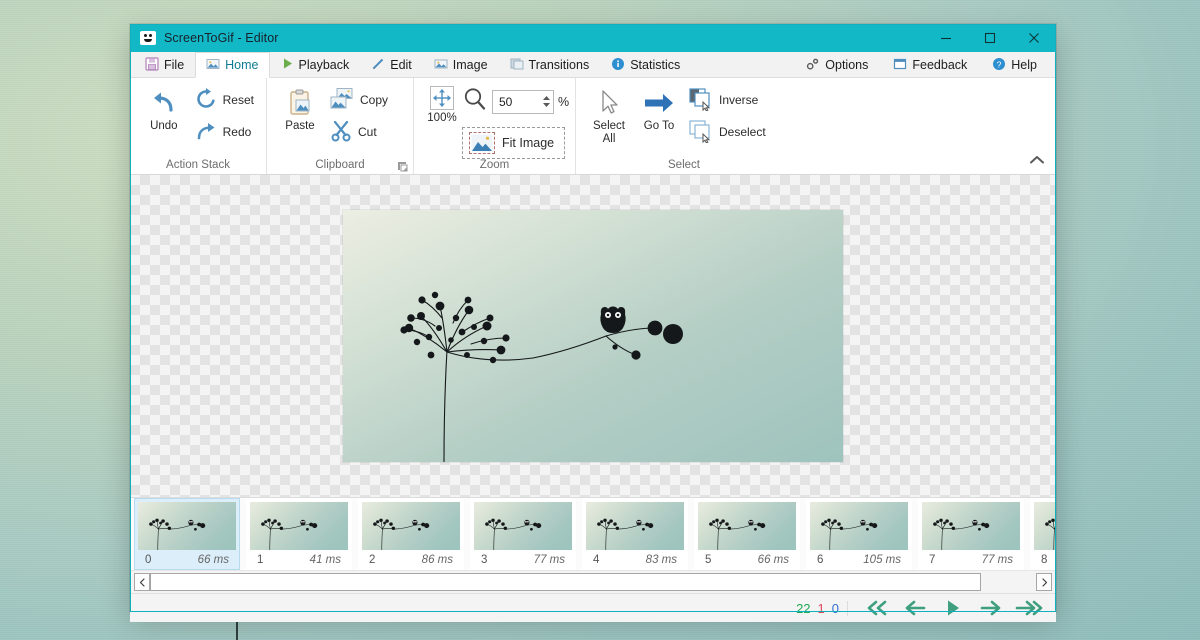 This screenshot has height=640, width=1200. I want to click on ribbon-group-zoom: 100% 50 % Fit Image Zoom, so click(494, 126).